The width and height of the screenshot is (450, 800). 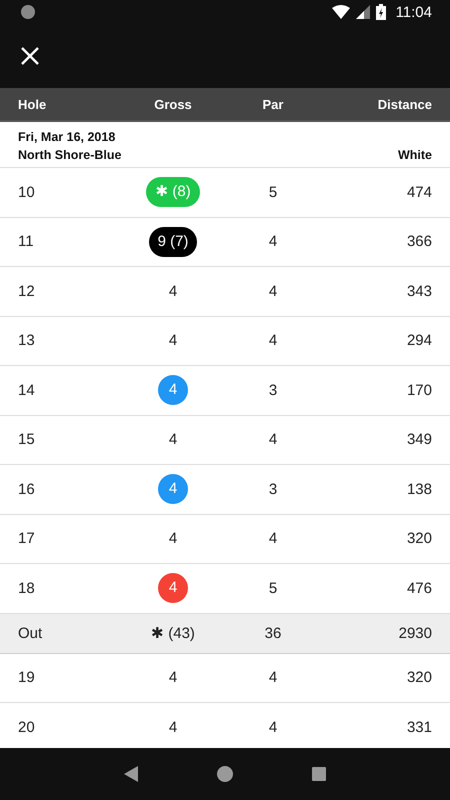 I want to click on table-cell-text: Out, so click(x=31, y=633).